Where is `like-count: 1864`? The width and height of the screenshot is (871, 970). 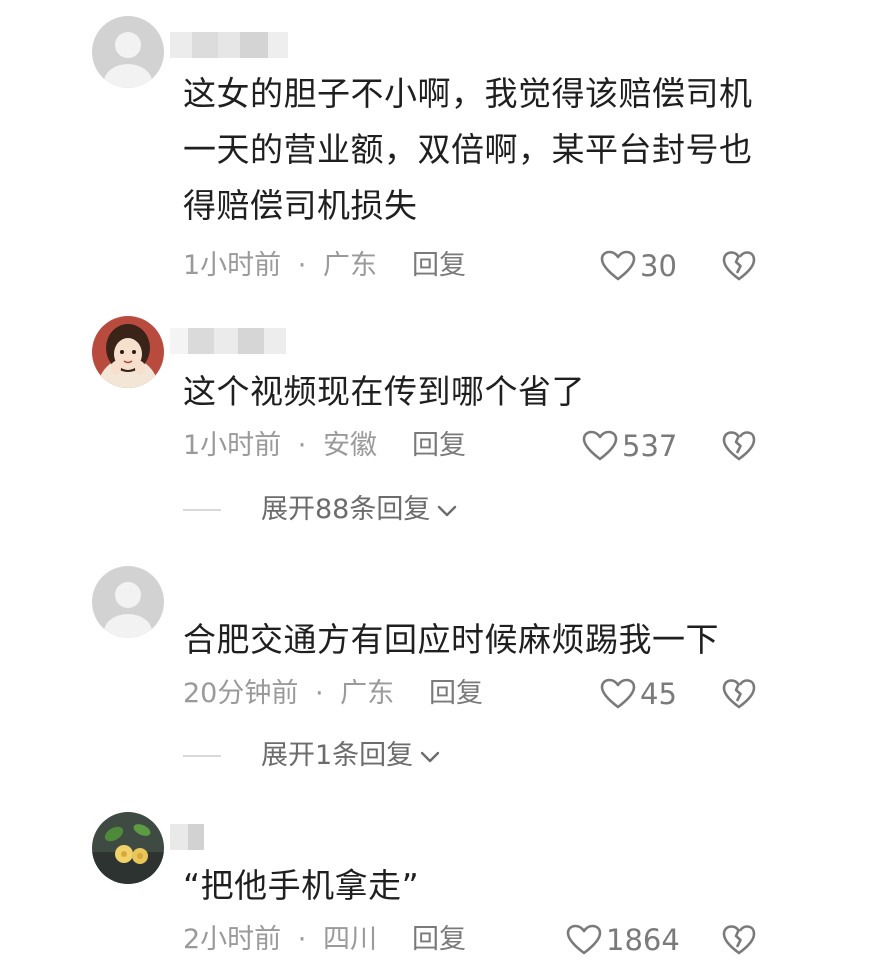
like-count: 1864 is located at coordinates (643, 940).